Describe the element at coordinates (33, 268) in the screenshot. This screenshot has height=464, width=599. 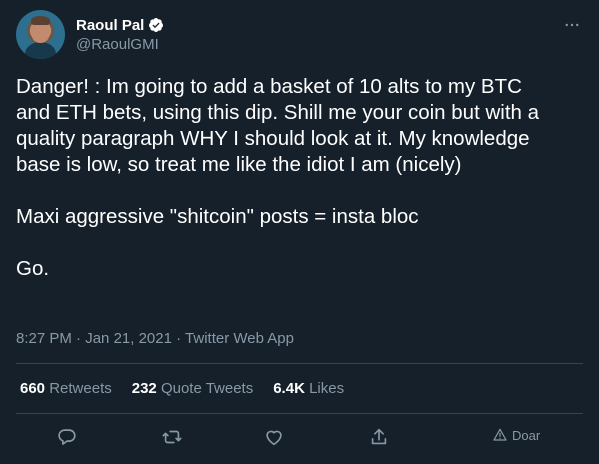
I see `tweet-line: Go.` at that location.